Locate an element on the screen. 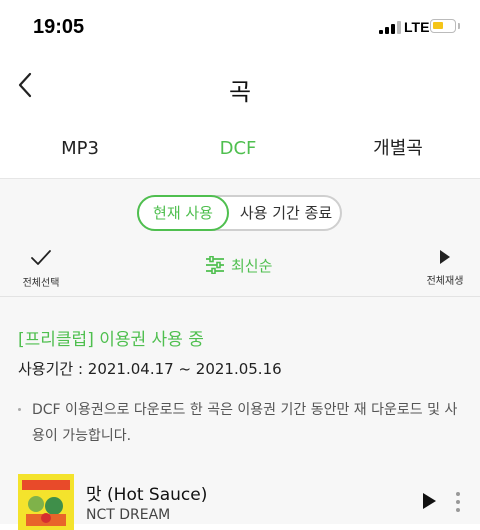 This screenshot has height=530, width=480. usage-segment-control: 현재 사용 사용 기간 종료 is located at coordinates (239, 213).